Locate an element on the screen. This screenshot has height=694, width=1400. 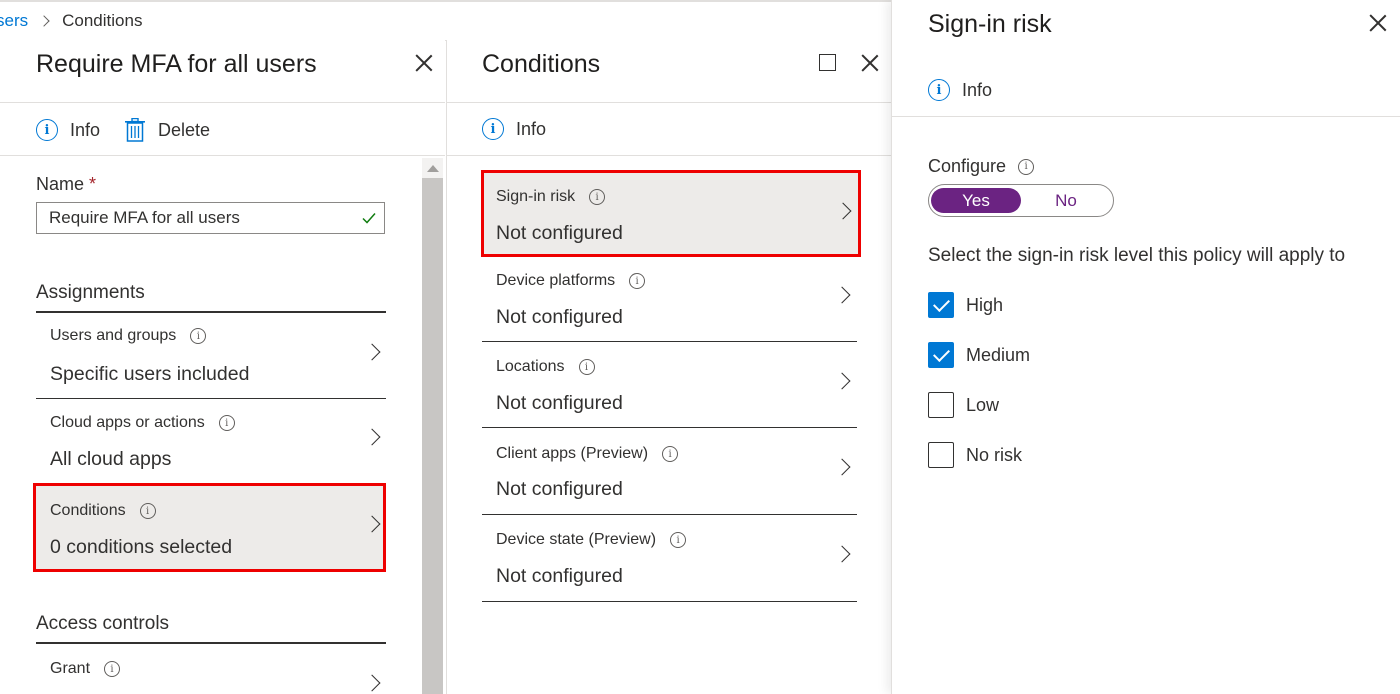
item-value: All cloud apps is located at coordinates (111, 459).